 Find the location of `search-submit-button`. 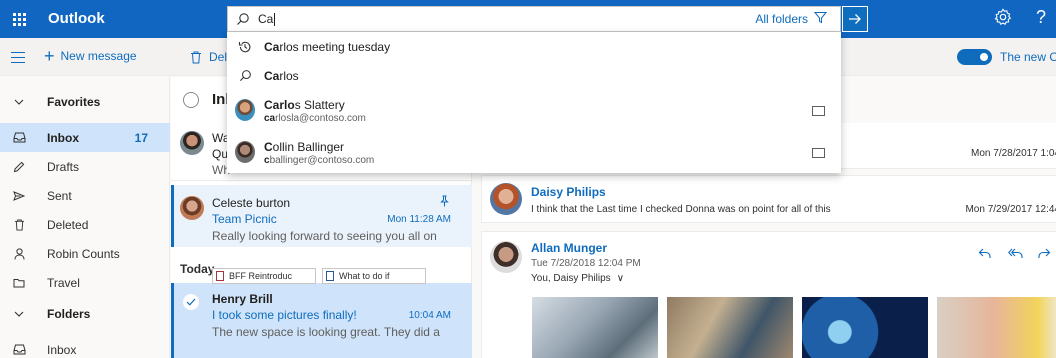

search-submit-button is located at coordinates (855, 19).